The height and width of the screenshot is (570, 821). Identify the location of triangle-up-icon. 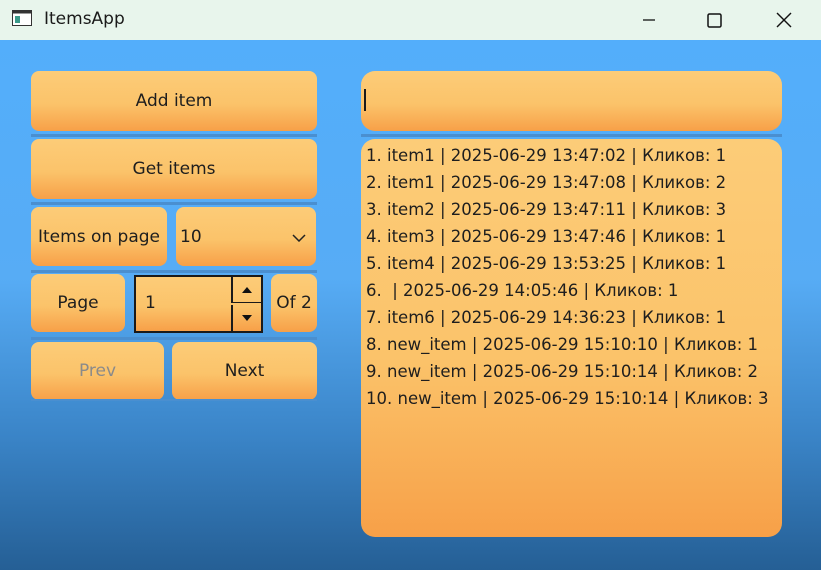
(247, 289).